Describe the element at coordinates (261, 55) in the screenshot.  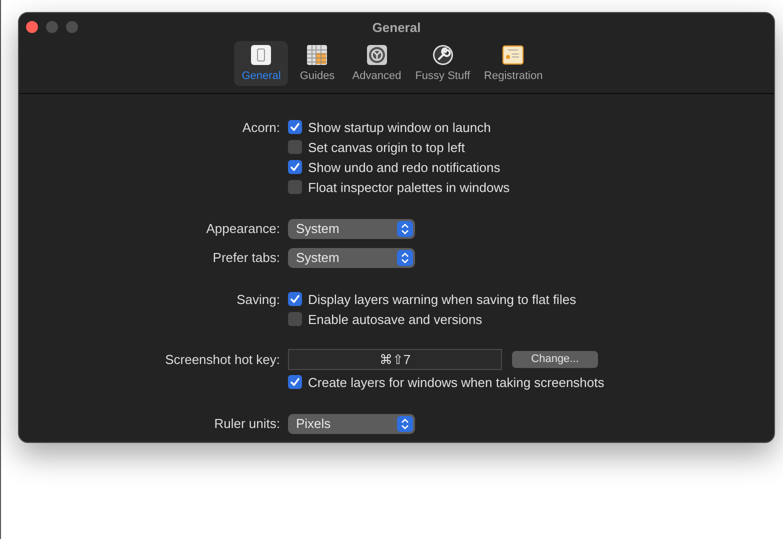
I see `phone-icon` at that location.